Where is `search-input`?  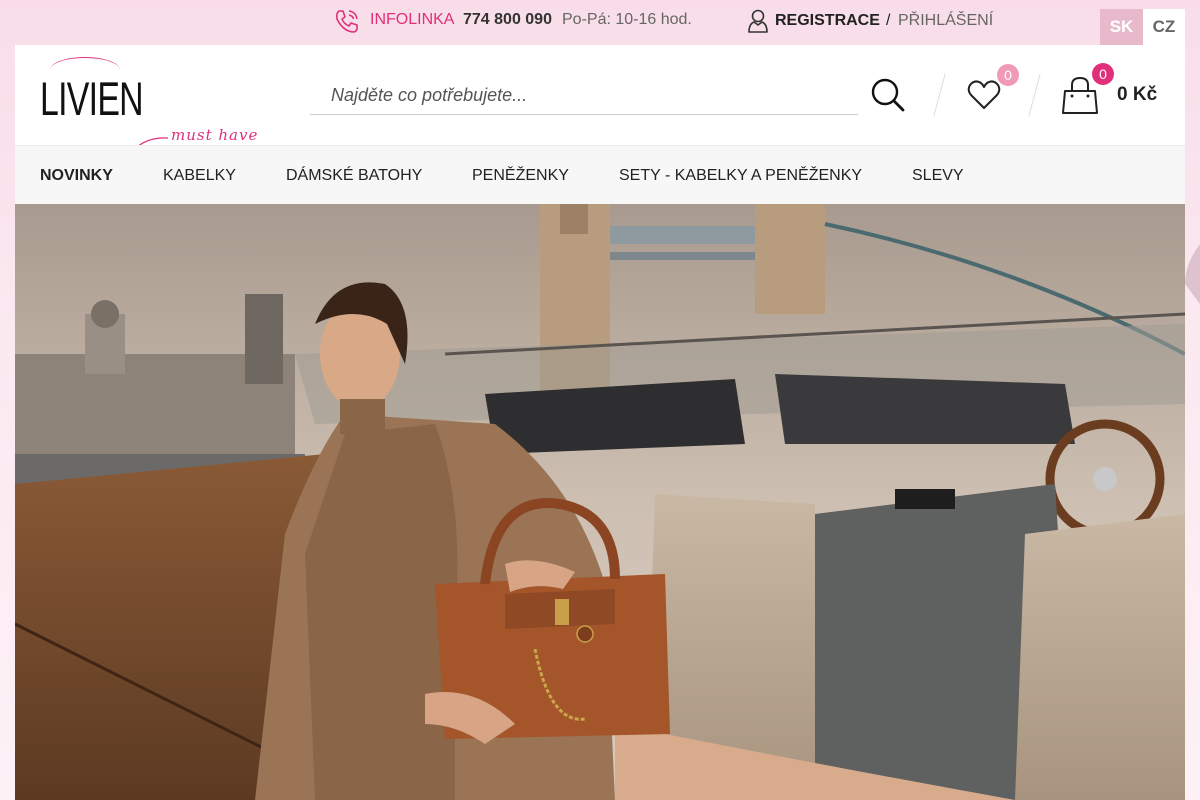 search-input is located at coordinates (584, 95).